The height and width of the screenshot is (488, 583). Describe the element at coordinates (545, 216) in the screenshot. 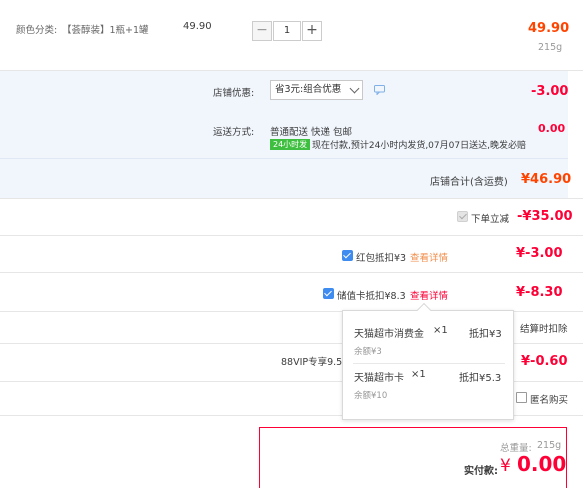

I see `instant-discount-amount: -¥35.00` at that location.